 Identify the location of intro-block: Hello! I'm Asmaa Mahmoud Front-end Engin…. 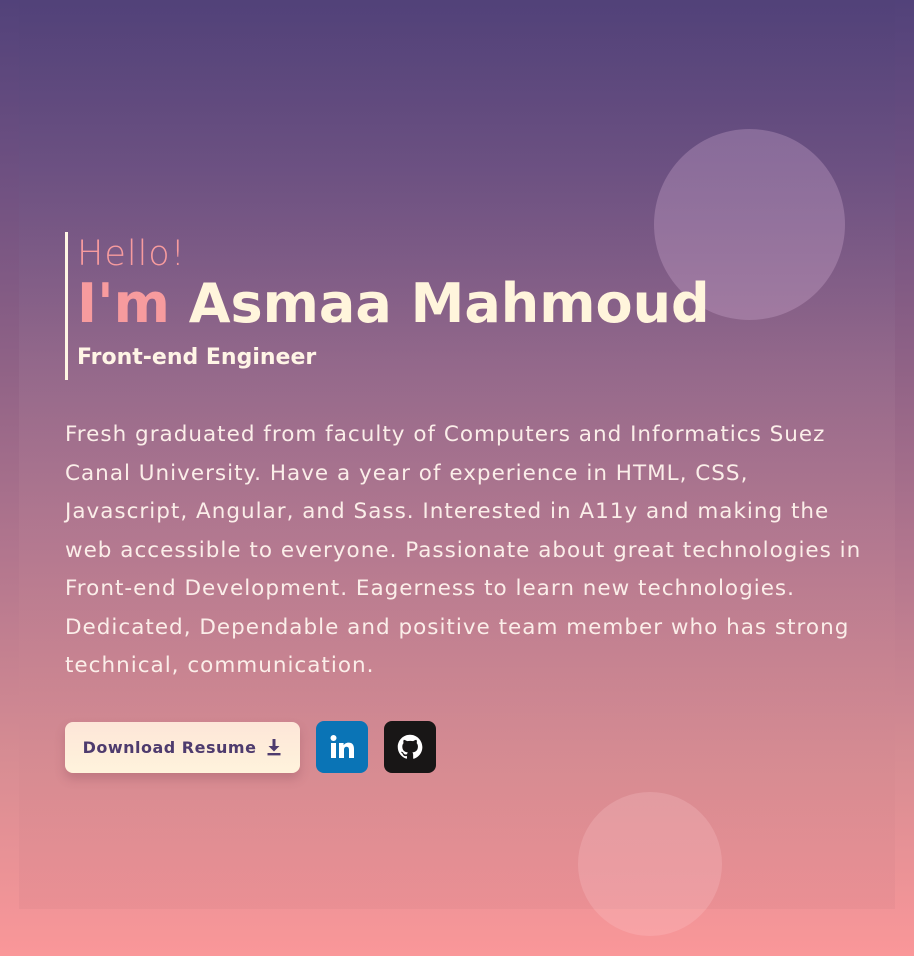
(387, 306).